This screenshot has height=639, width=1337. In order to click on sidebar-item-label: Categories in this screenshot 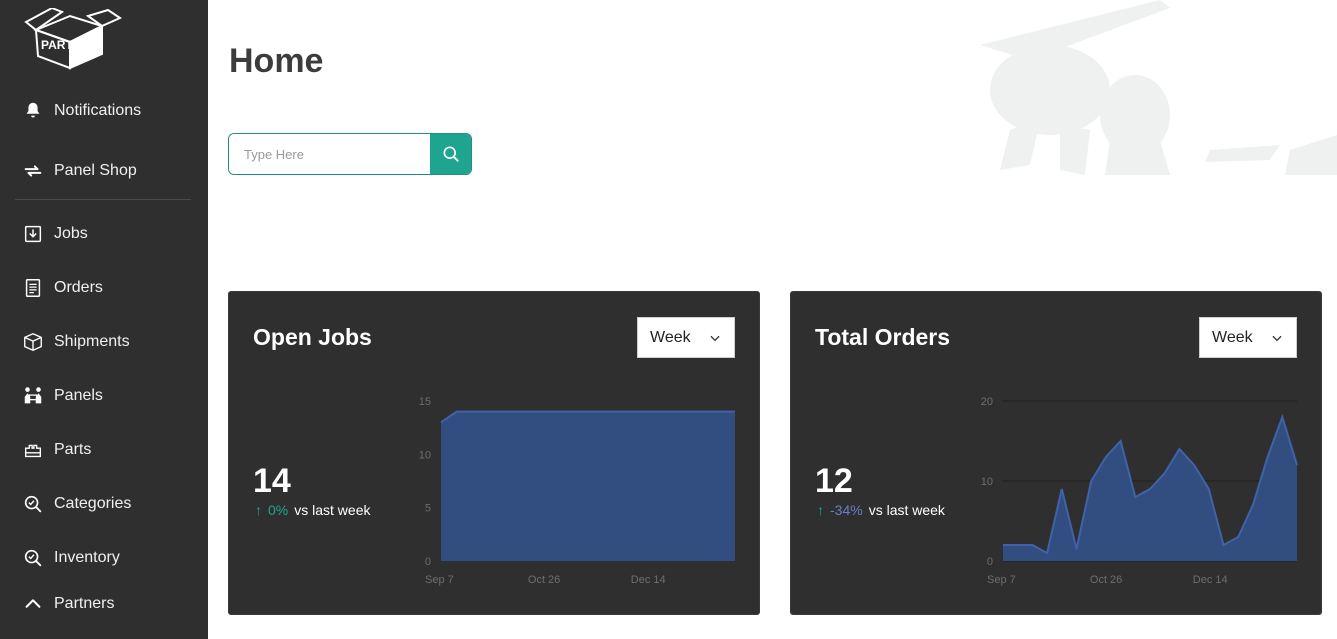, I will do `click(93, 503)`.